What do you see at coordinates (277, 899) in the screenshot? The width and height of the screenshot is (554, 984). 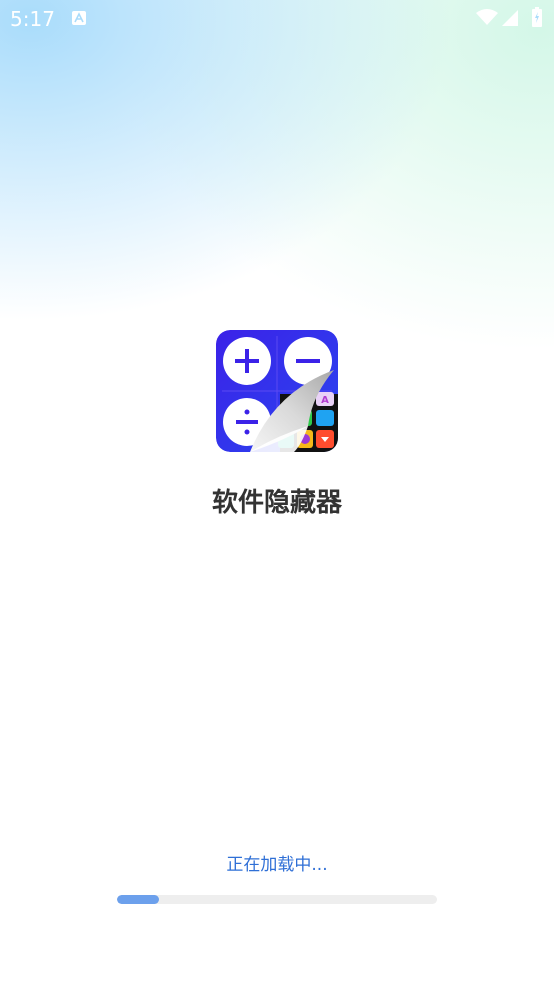 I see `loading-progress-bar` at bounding box center [277, 899].